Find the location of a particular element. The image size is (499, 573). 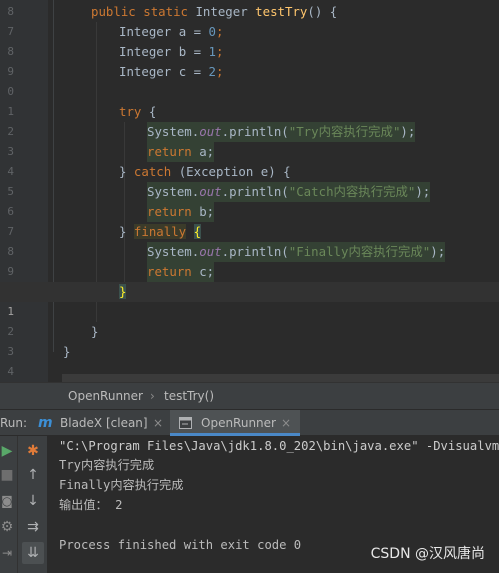

code-line: try { is located at coordinates (249, 112).